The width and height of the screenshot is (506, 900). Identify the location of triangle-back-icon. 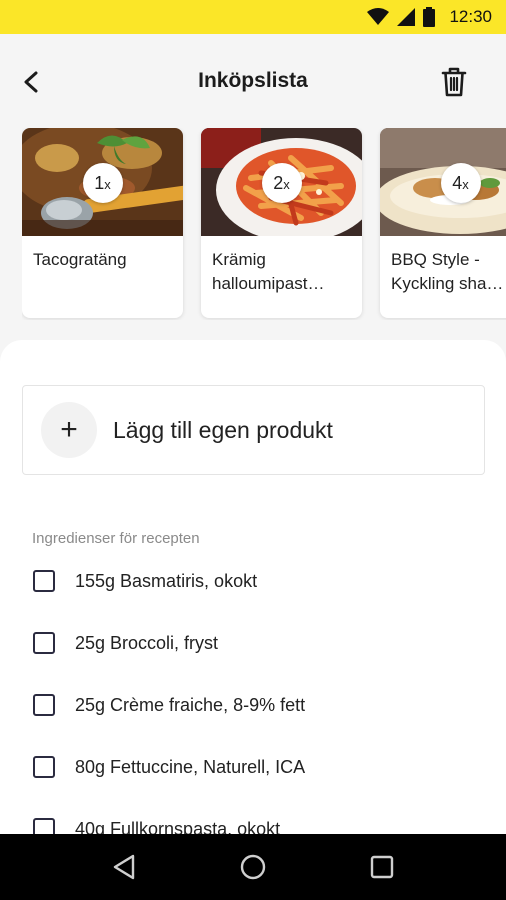
(124, 867).